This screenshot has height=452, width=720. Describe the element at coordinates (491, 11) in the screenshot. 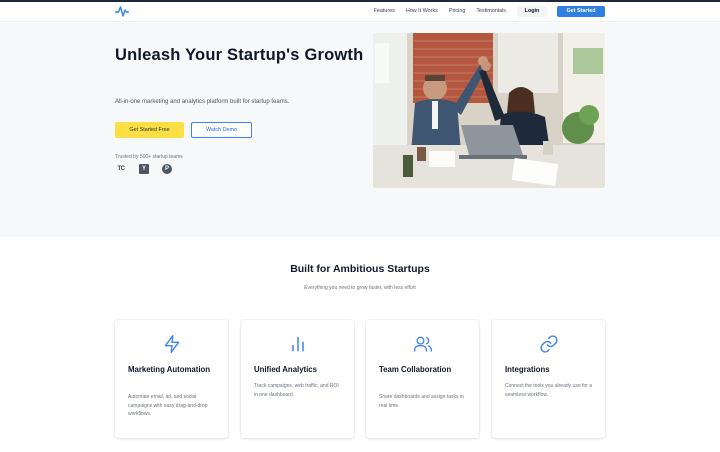

I see `nav-testimonials: Testimonials` at that location.